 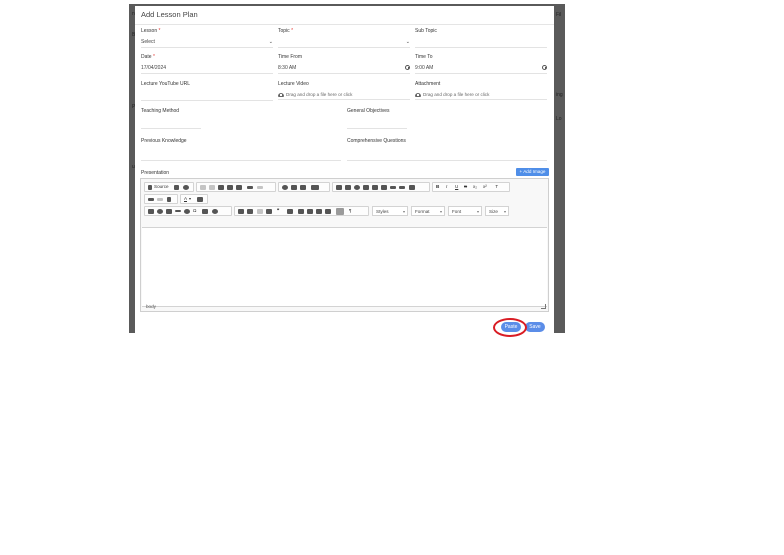 What do you see at coordinates (350, 210) in the screenshot?
I see `text-direction-rtl-icon: ¶` at bounding box center [350, 210].